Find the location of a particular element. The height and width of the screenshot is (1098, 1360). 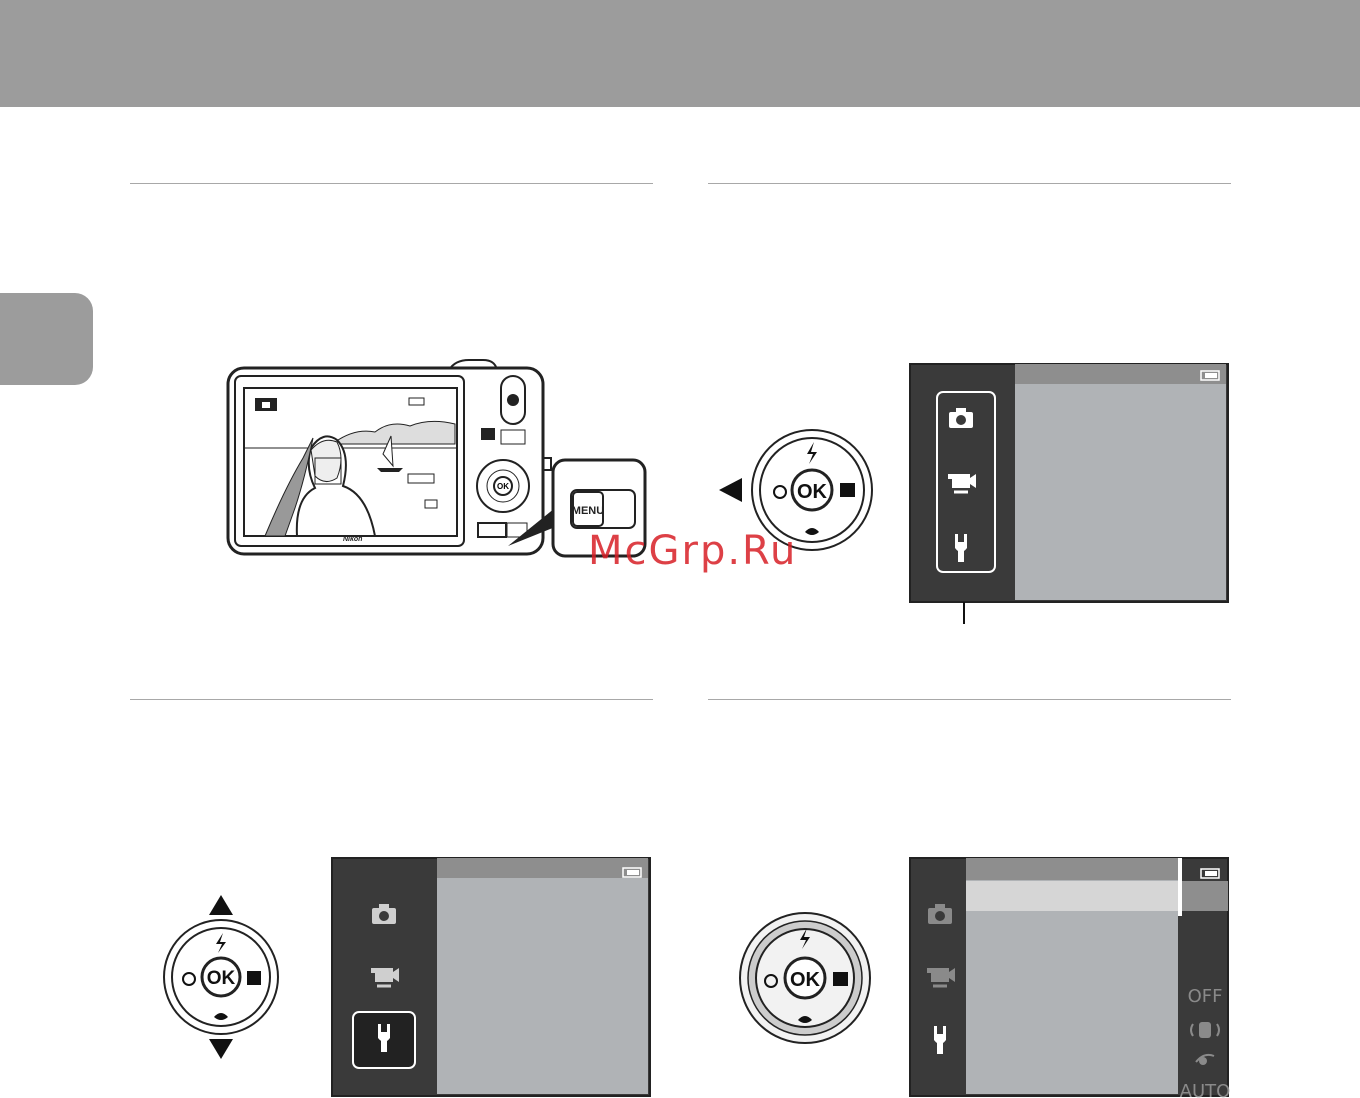

chapter-tab is located at coordinates (46, 339).